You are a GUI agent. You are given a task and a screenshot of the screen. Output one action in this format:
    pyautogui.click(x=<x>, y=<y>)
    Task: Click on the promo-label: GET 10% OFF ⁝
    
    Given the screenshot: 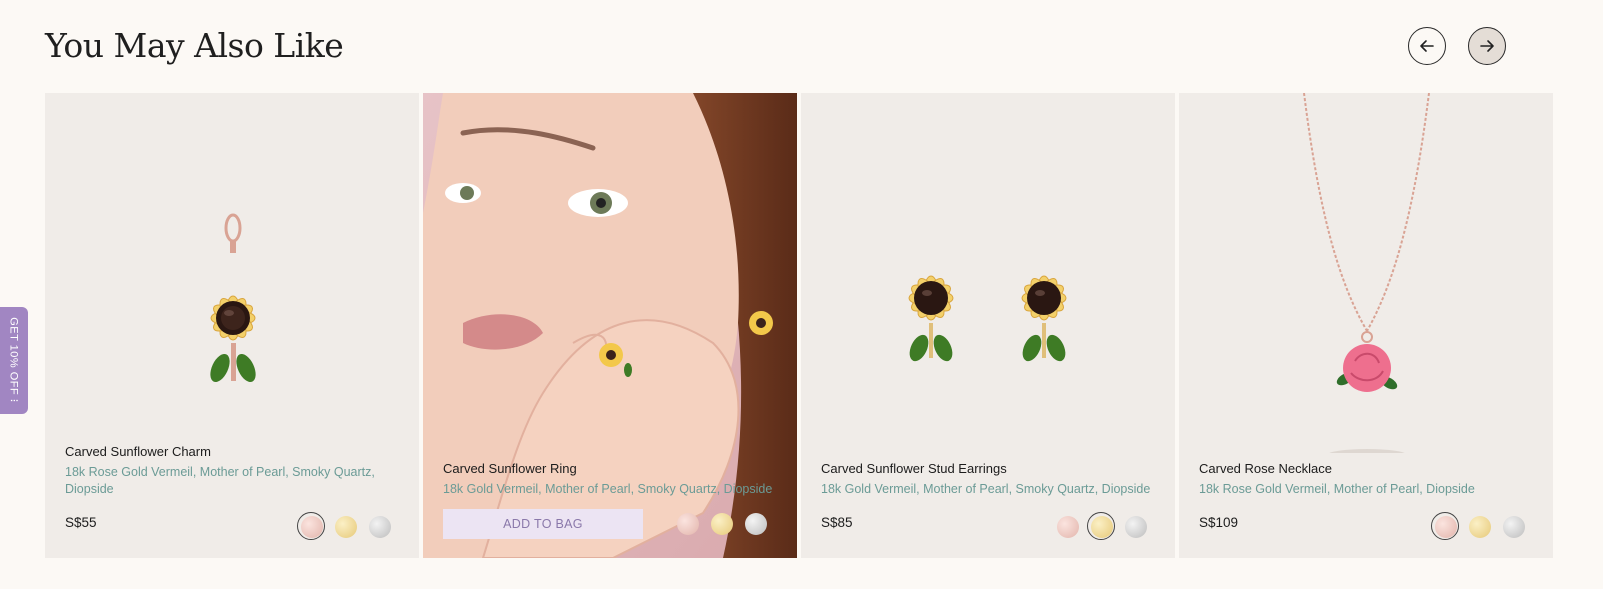 What is the action you would take?
    pyautogui.click(x=13, y=360)
    